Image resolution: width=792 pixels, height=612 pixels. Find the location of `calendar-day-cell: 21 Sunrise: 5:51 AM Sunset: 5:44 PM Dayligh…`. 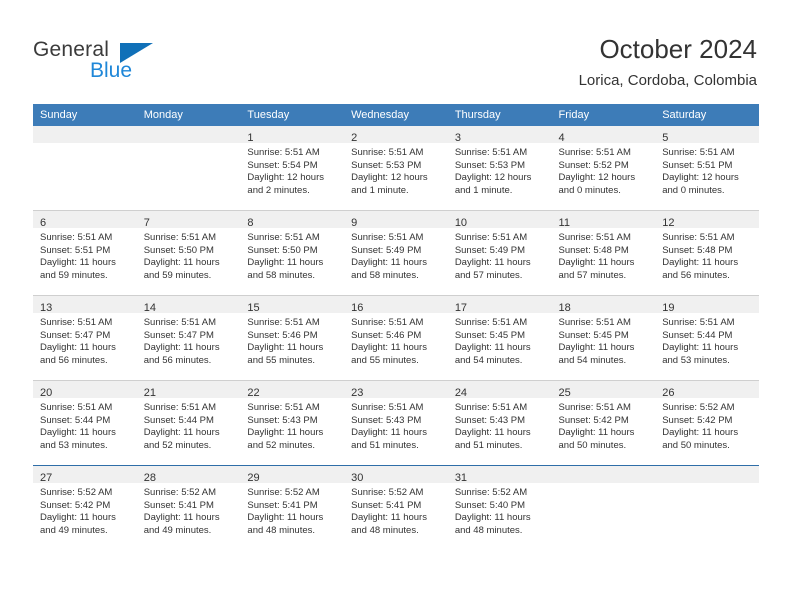

calendar-day-cell: 21 Sunrise: 5:51 AM Sunset: 5:44 PM Dayligh… is located at coordinates (188, 423).